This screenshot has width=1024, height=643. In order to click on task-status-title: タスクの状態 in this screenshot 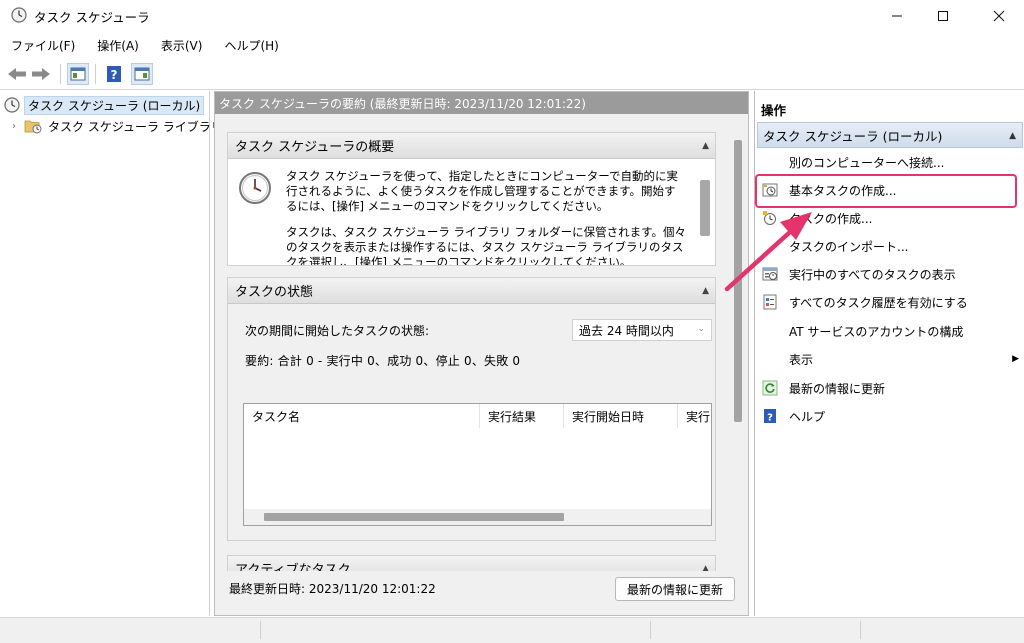, I will do `click(274, 292)`.